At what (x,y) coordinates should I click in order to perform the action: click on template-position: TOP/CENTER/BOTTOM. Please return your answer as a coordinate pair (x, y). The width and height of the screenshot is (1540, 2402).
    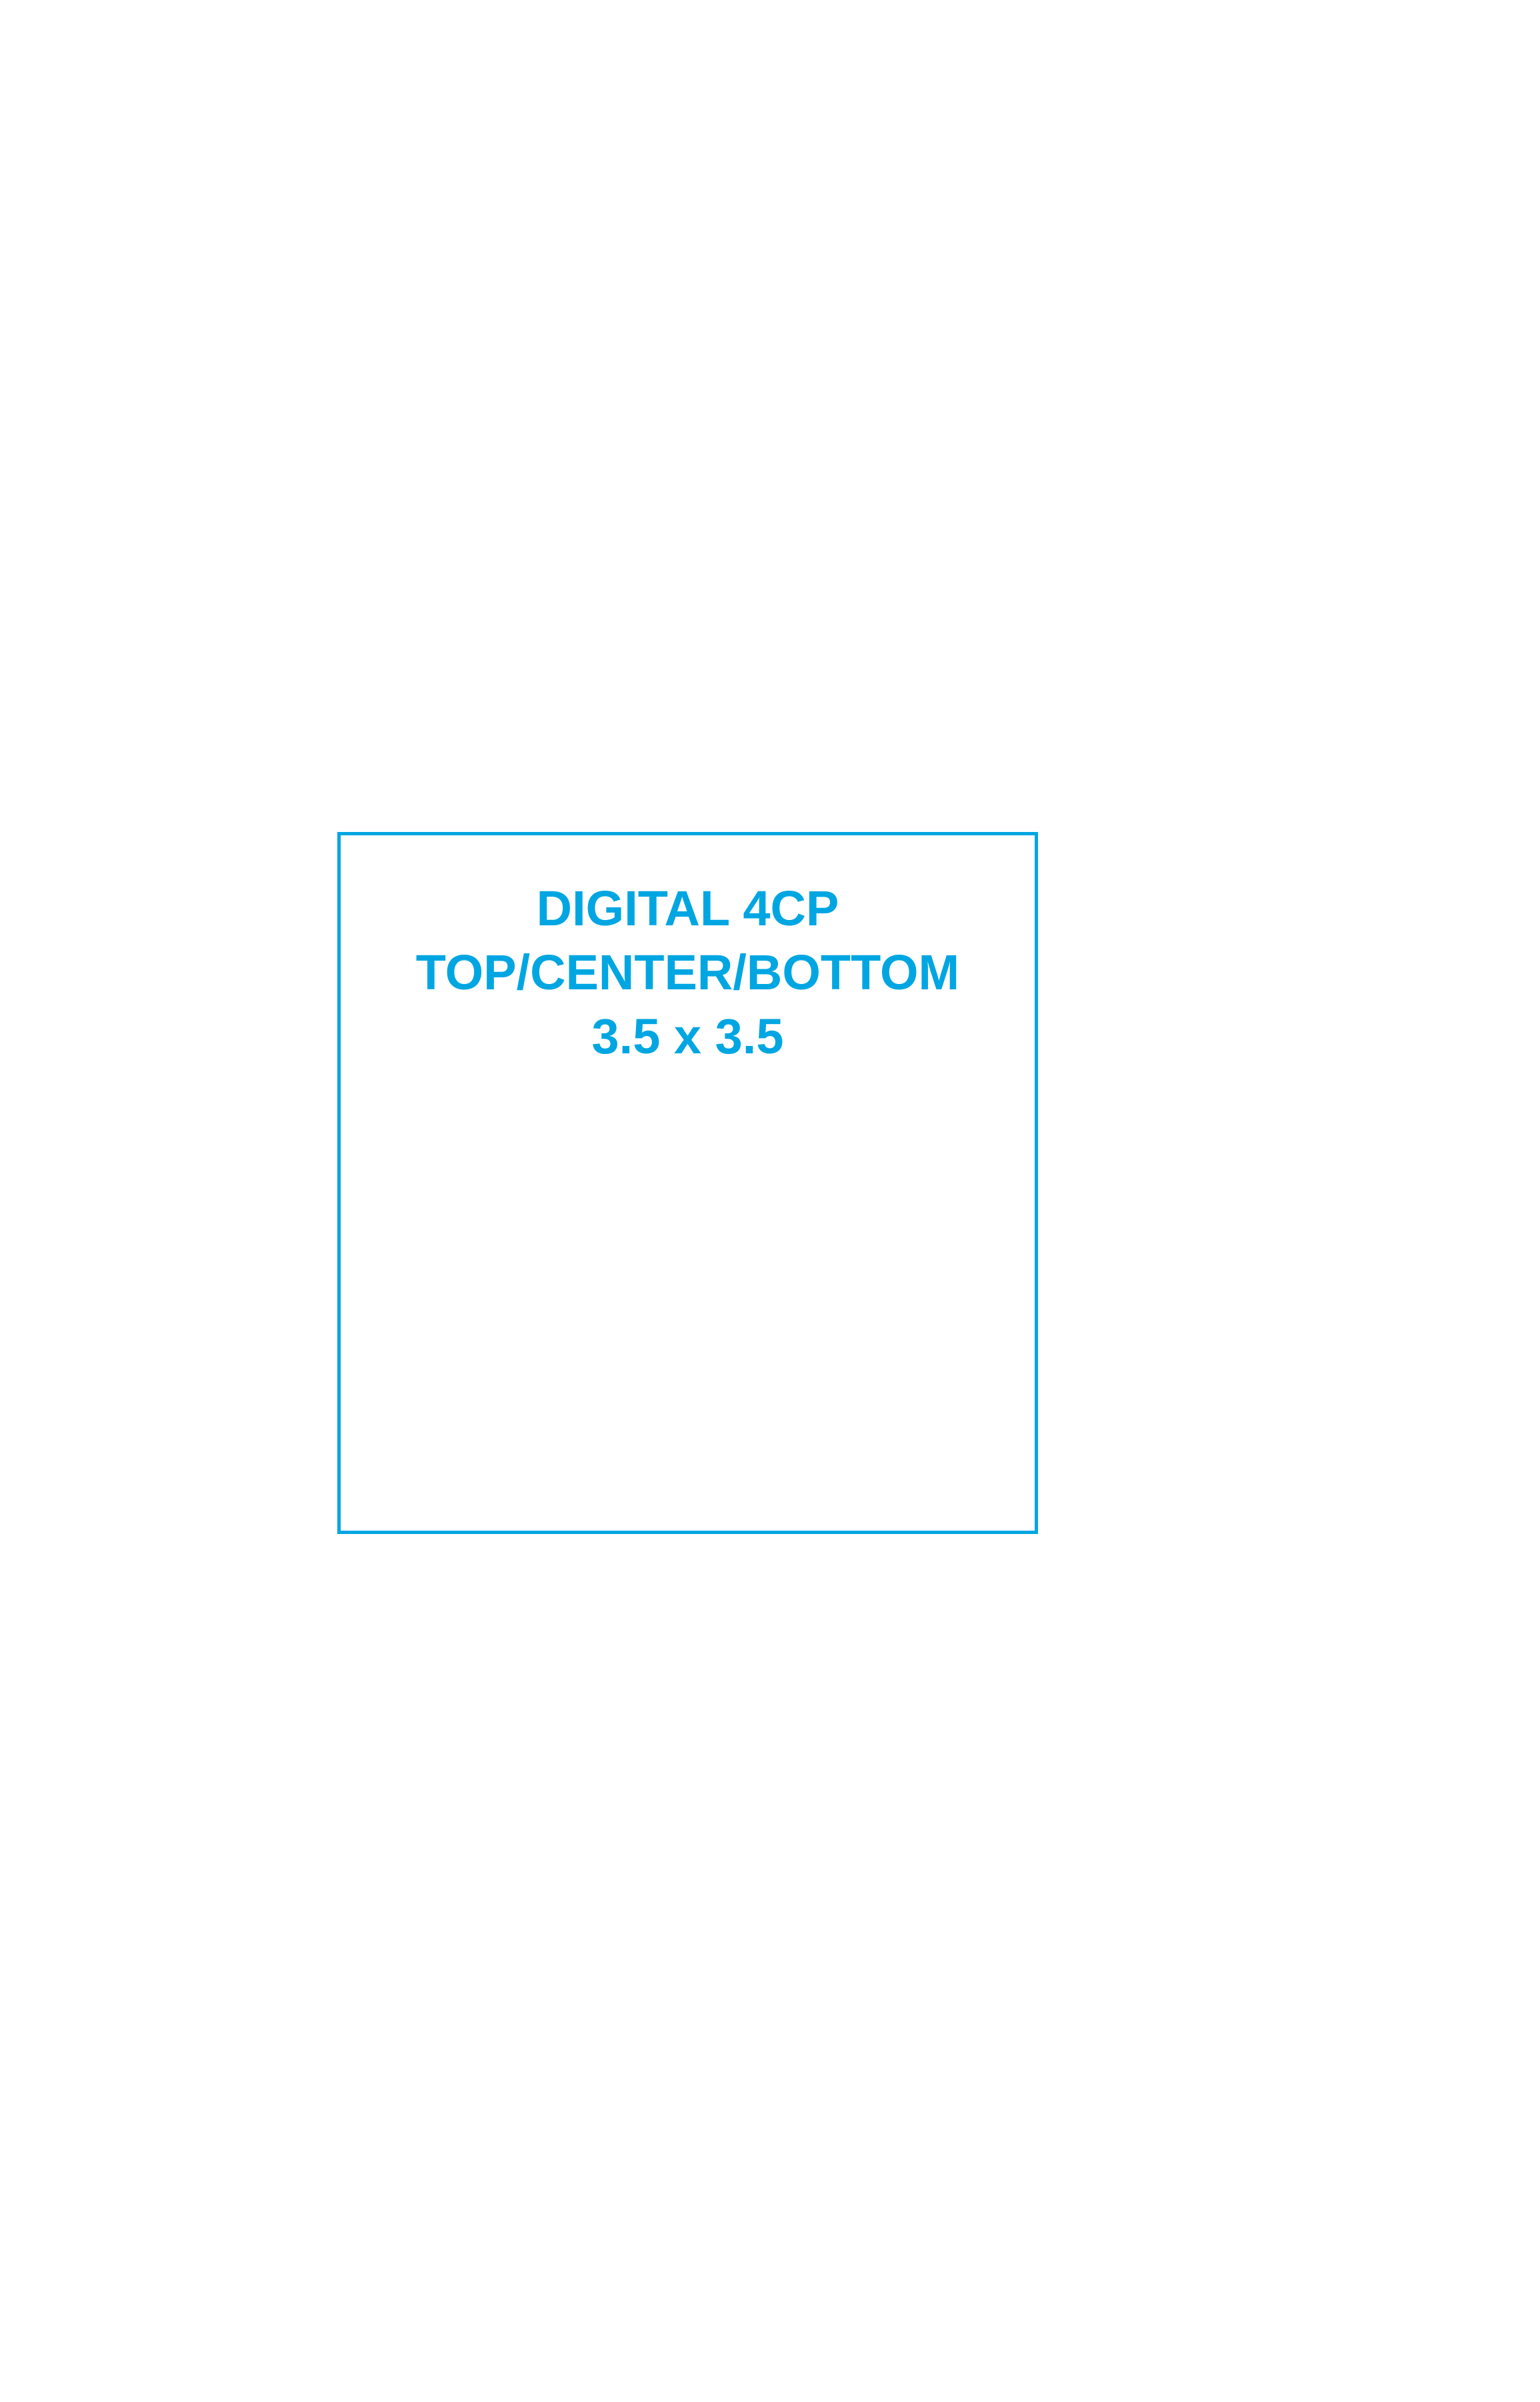
    Looking at the image, I should click on (687, 972).